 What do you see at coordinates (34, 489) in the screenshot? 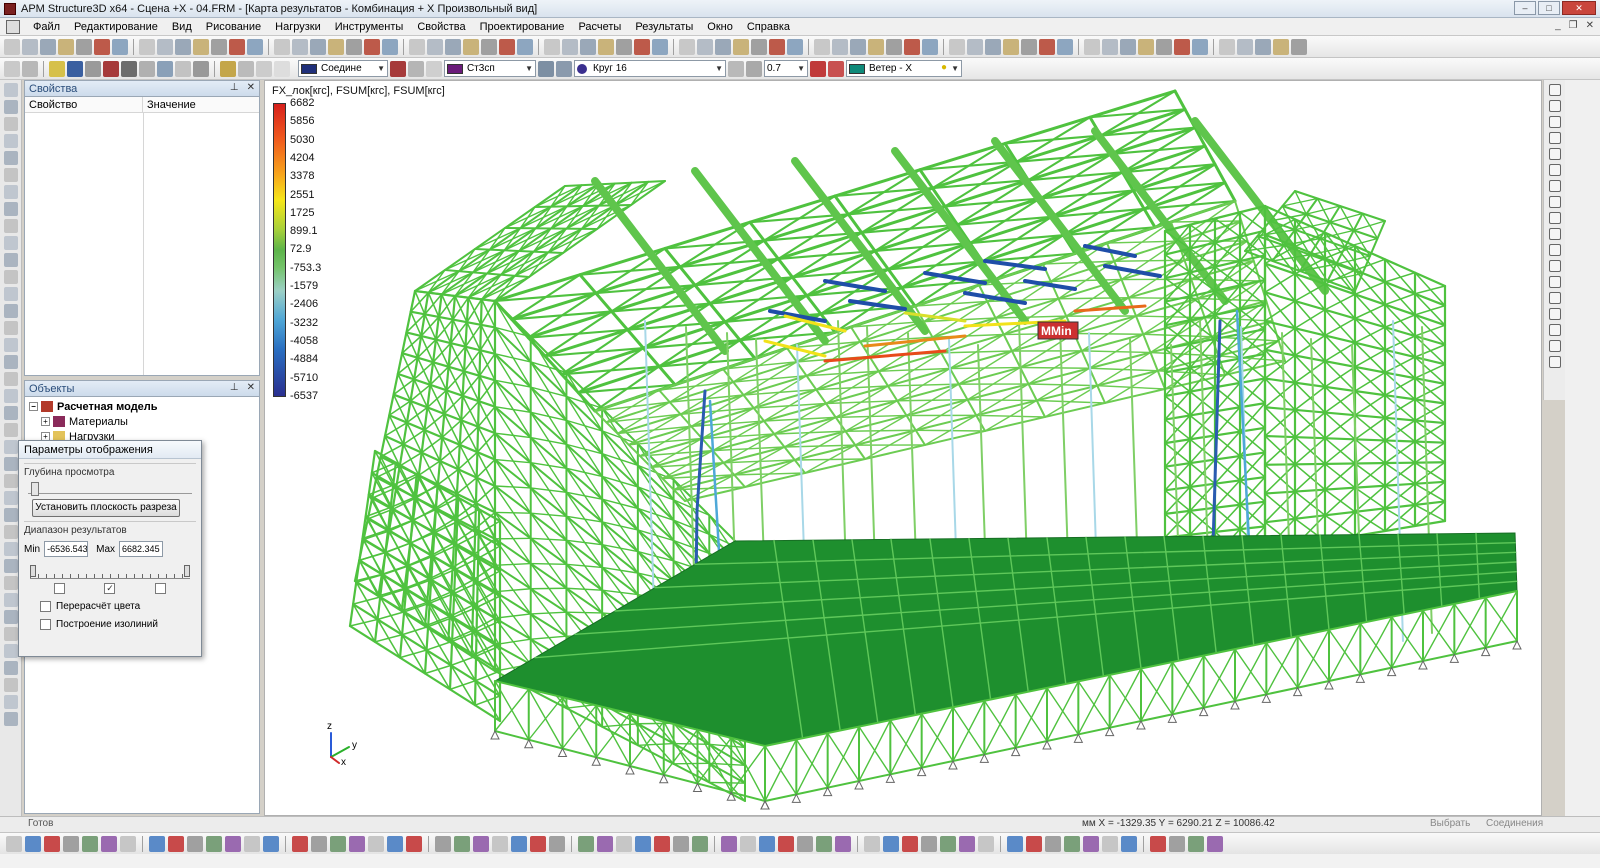
I see `depth-slider-thumb` at bounding box center [34, 489].